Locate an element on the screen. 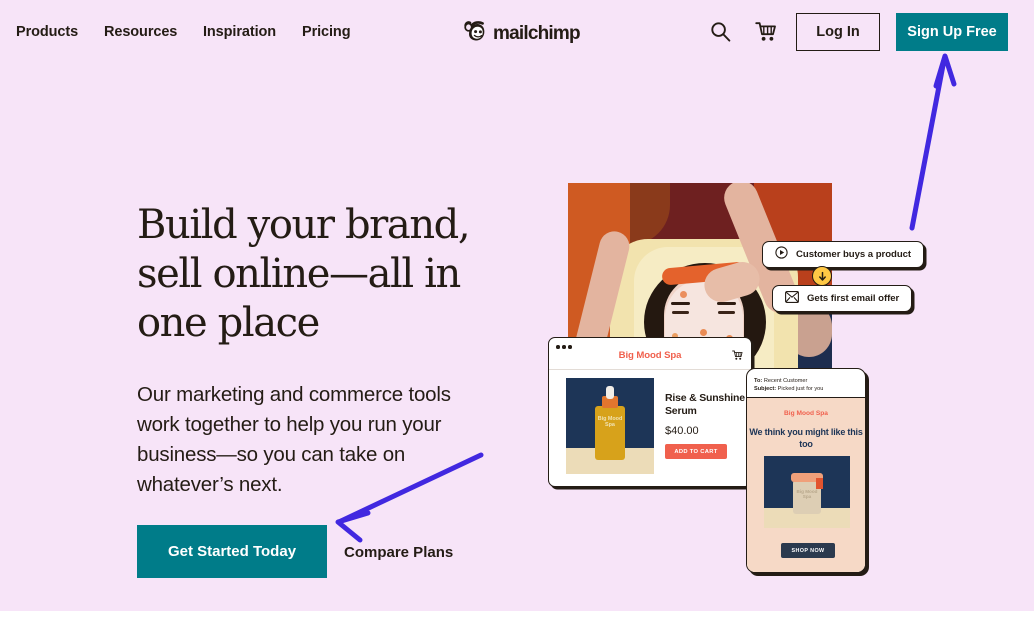 This screenshot has width=1034, height=617. email-subject-label: Subject: is located at coordinates (765, 389).